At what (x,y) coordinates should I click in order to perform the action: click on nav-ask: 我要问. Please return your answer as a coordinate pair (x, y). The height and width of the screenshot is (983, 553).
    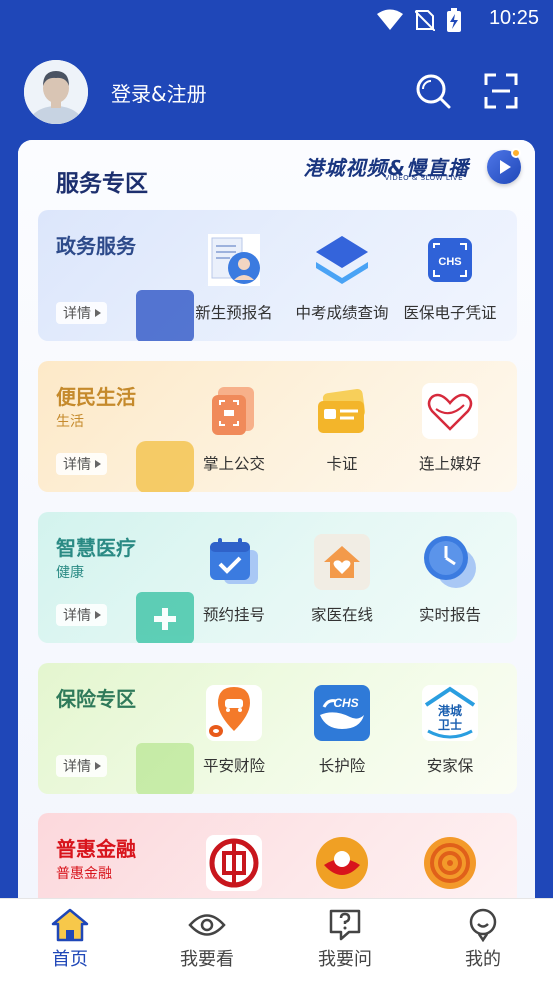
    Looking at the image, I should click on (345, 939).